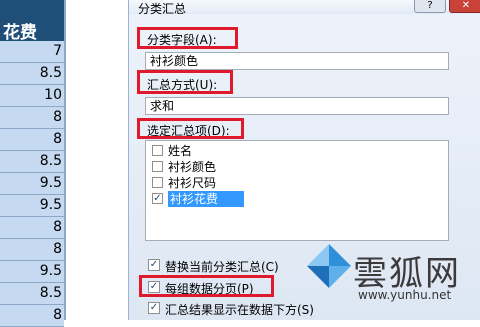 Image resolution: width=480 pixels, height=327 pixels. I want to click on list-item: 衬衫尺码, so click(298, 183).